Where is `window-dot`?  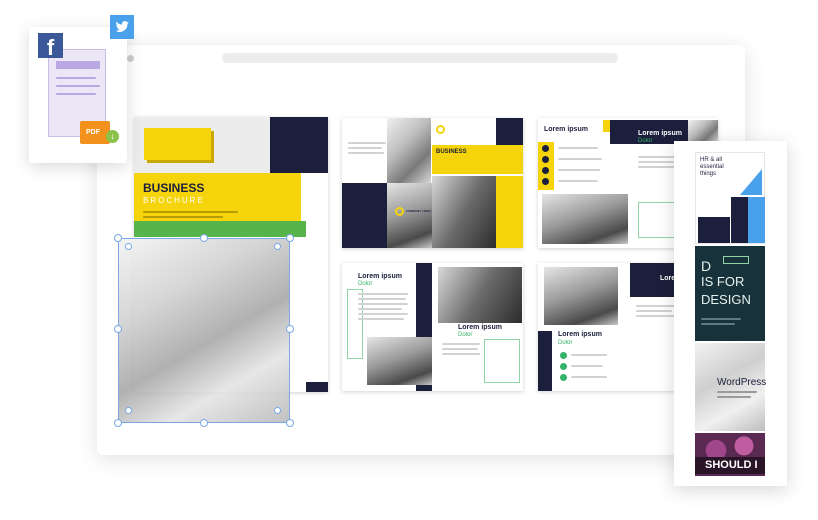 window-dot is located at coordinates (130, 58).